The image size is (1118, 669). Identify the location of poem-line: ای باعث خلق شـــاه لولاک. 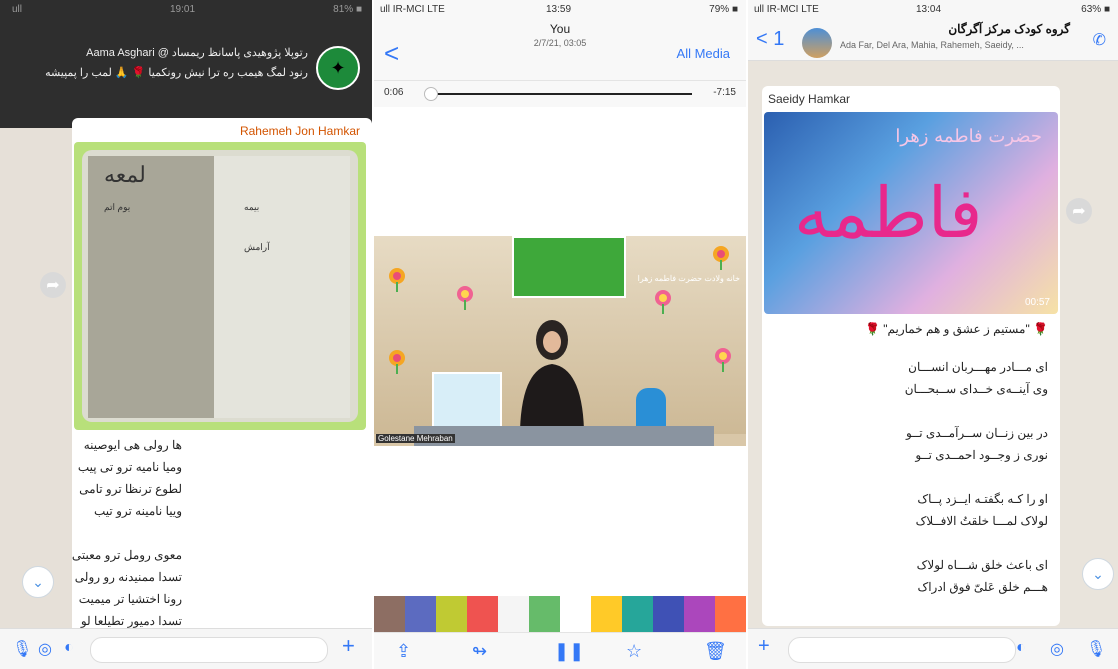
(982, 565).